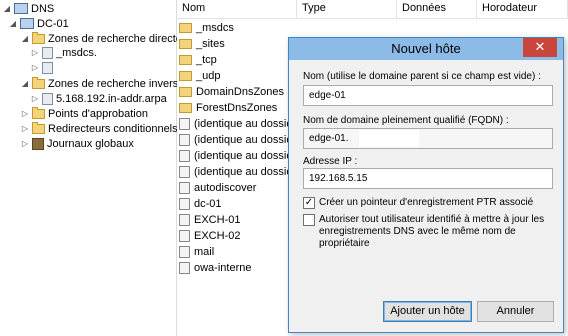  I want to click on list-item: DomainDnsZones, so click(231, 92).